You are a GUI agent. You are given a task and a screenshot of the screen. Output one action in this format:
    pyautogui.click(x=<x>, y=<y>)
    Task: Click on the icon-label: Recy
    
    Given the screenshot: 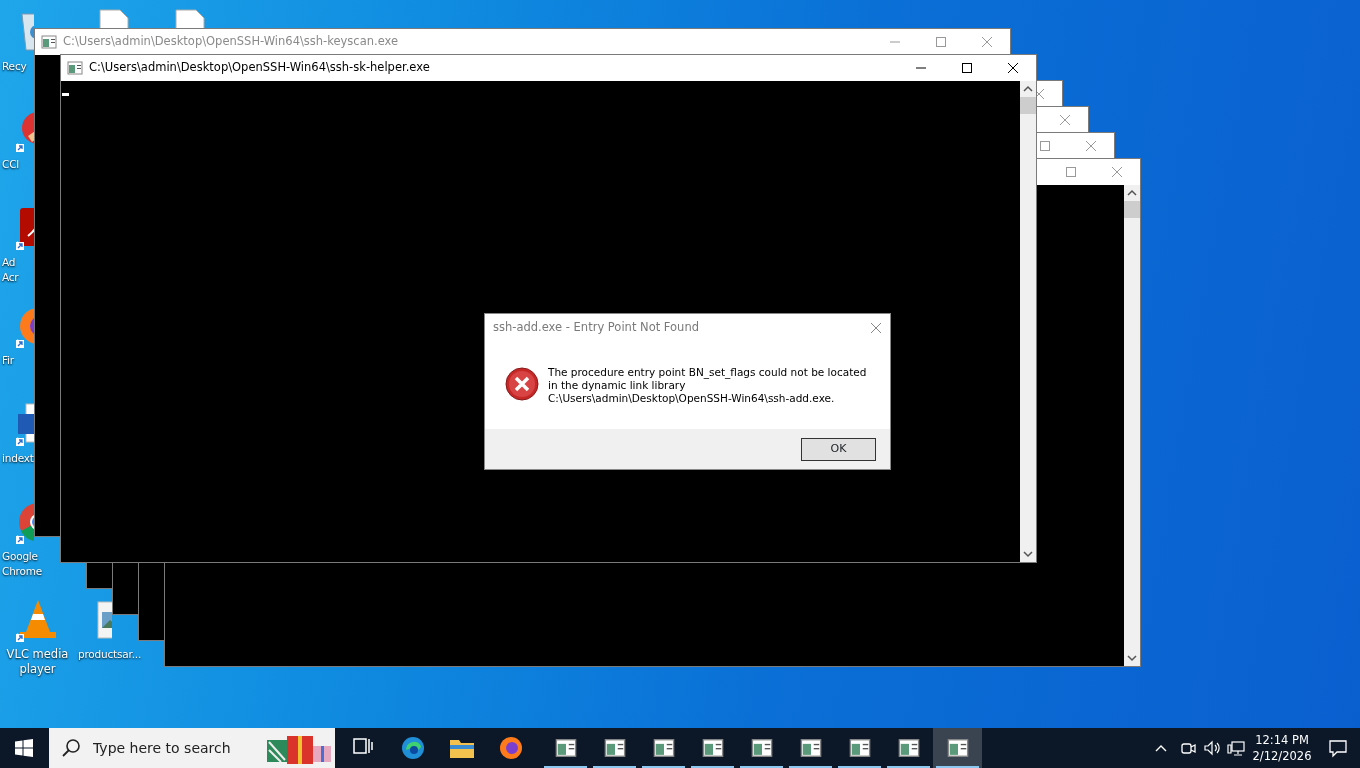 What is the action you would take?
    pyautogui.click(x=14, y=66)
    